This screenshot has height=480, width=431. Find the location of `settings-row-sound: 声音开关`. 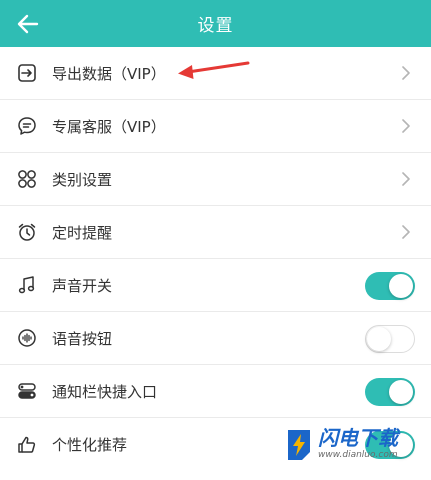

settings-row-sound: 声音开关 is located at coordinates (215, 285).